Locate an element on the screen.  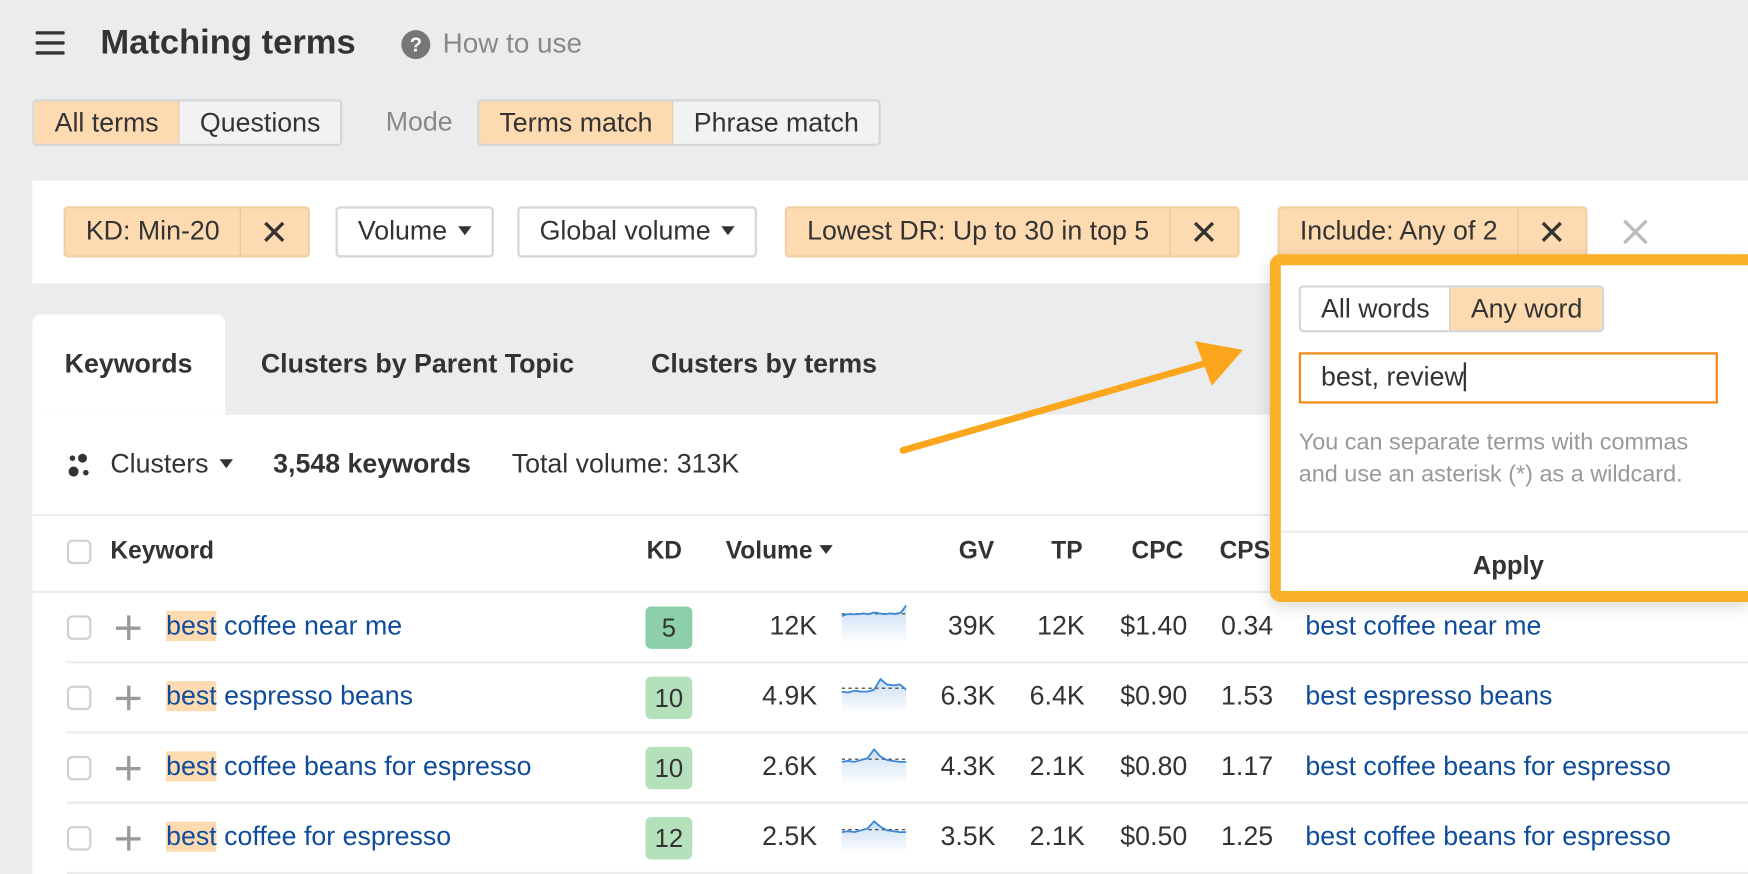
match-type-toggle: All words Any word is located at coordinates (1451, 309).